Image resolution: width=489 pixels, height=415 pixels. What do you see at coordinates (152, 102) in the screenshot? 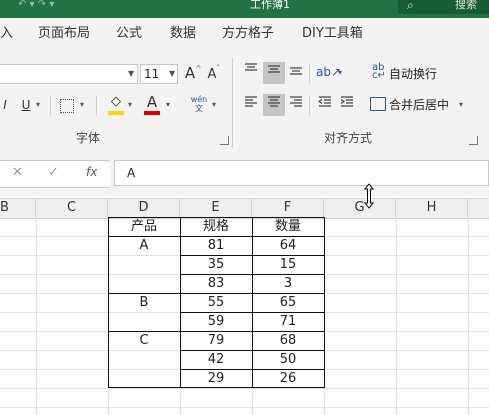
I see `font-color-button: A` at bounding box center [152, 102].